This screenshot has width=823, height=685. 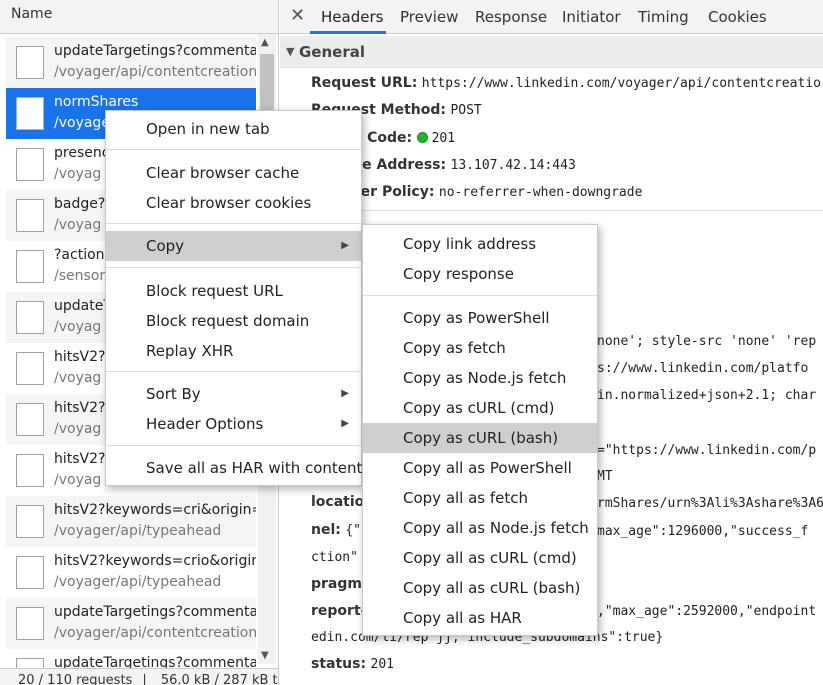 What do you see at coordinates (334, 557) in the screenshot?
I see `nel-value-continued: ction"` at bounding box center [334, 557].